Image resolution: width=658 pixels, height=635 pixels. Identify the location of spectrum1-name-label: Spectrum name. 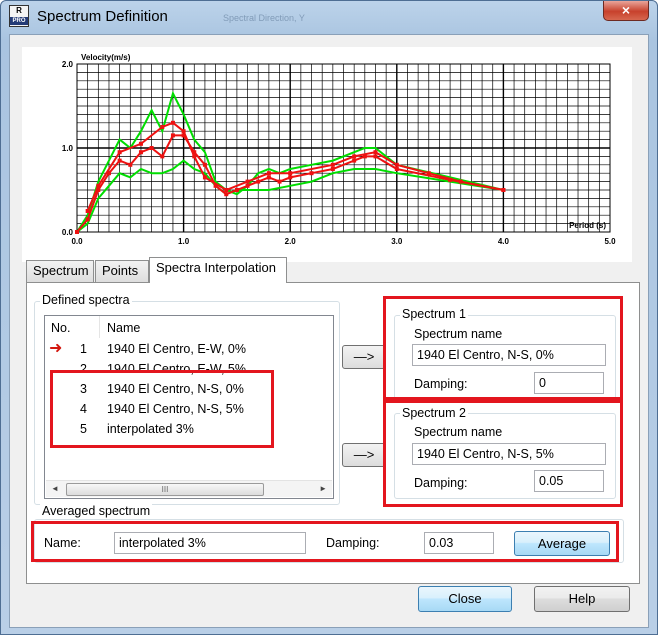
(458, 334).